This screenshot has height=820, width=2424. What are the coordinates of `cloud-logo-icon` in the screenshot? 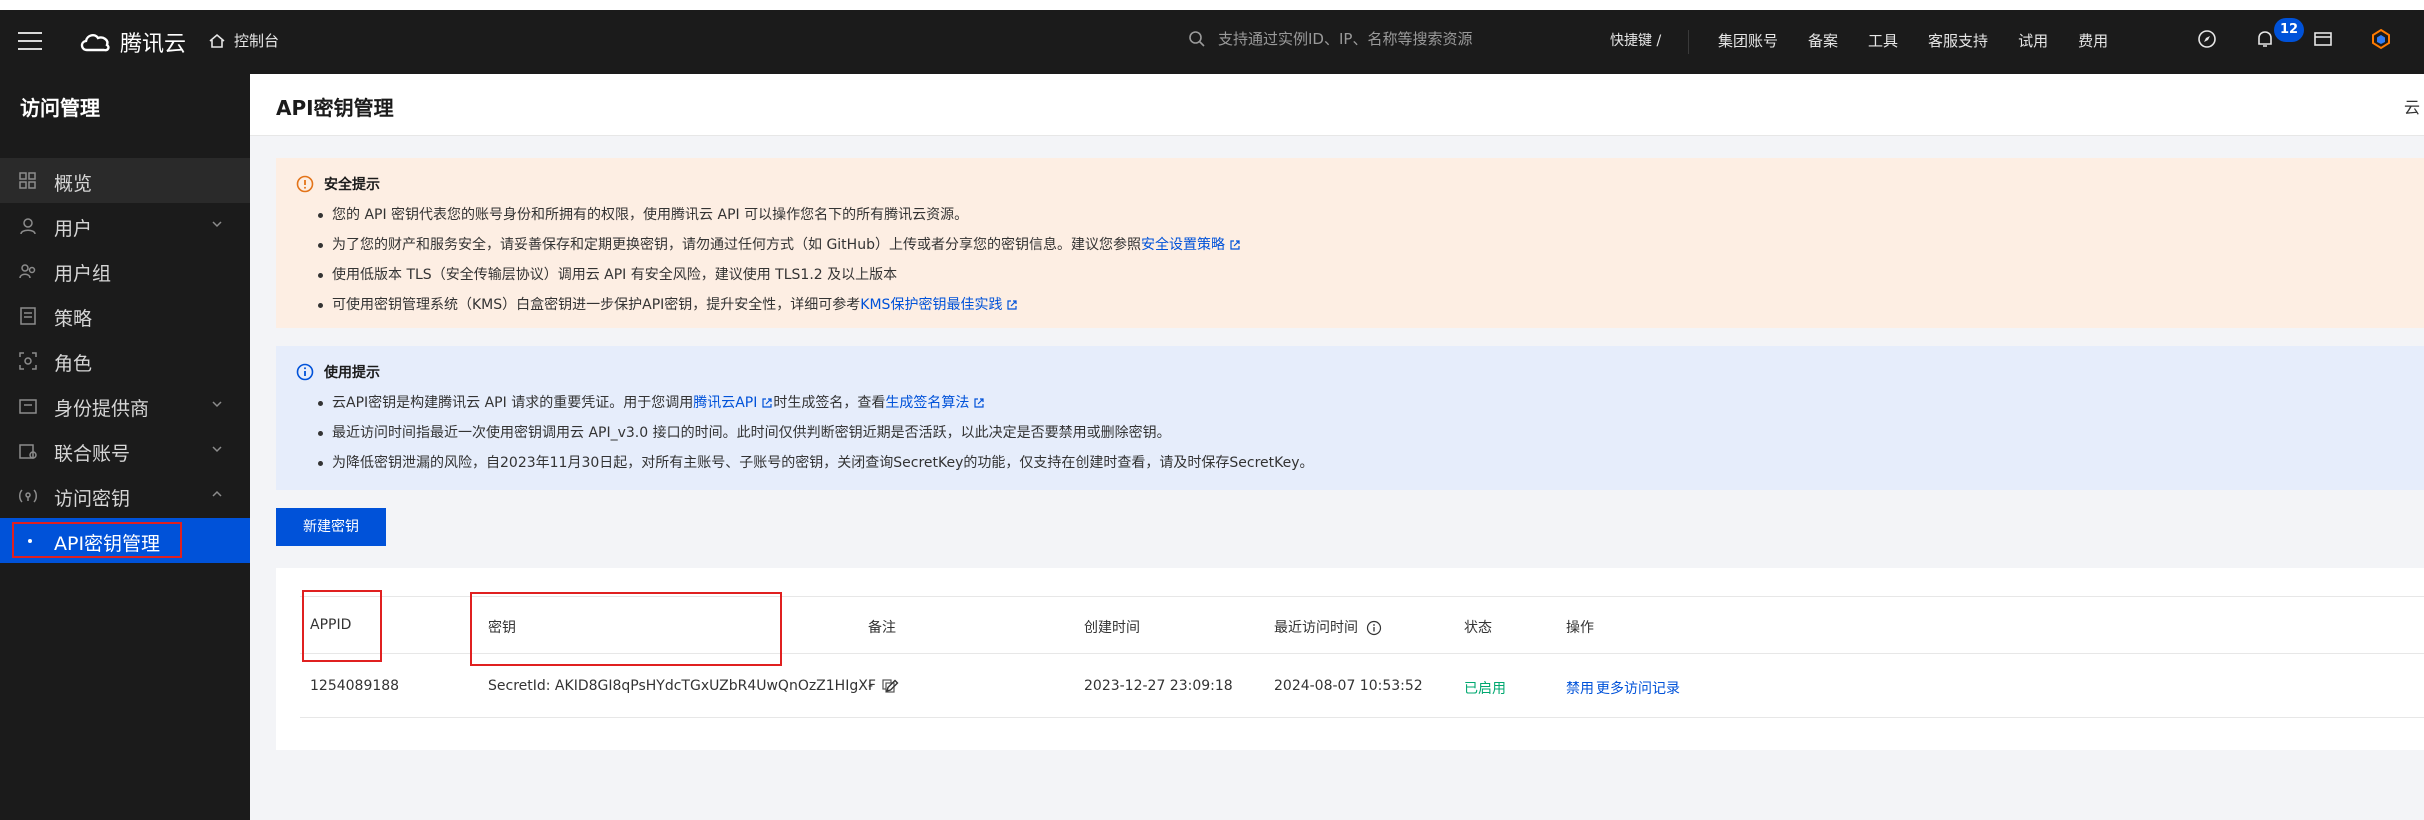 It's located at (95, 42).